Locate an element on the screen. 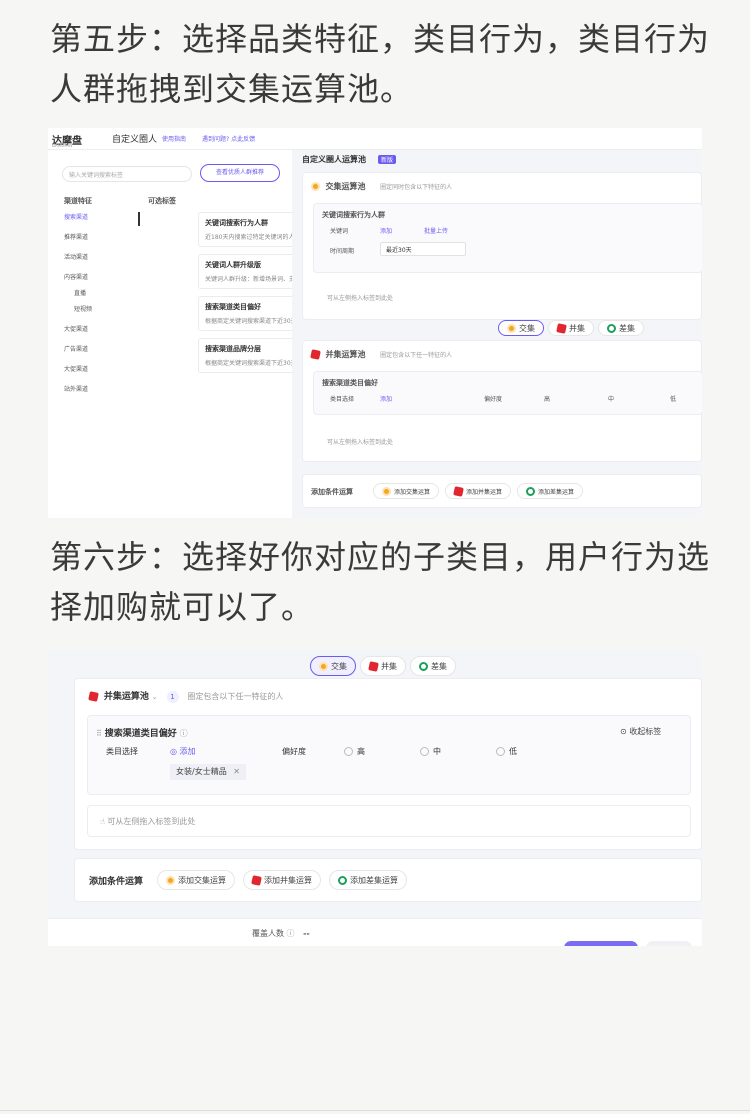 The height and width of the screenshot is (1114, 750). keyword-tag-title: 关键词搜索行为人群 is located at coordinates (353, 215).